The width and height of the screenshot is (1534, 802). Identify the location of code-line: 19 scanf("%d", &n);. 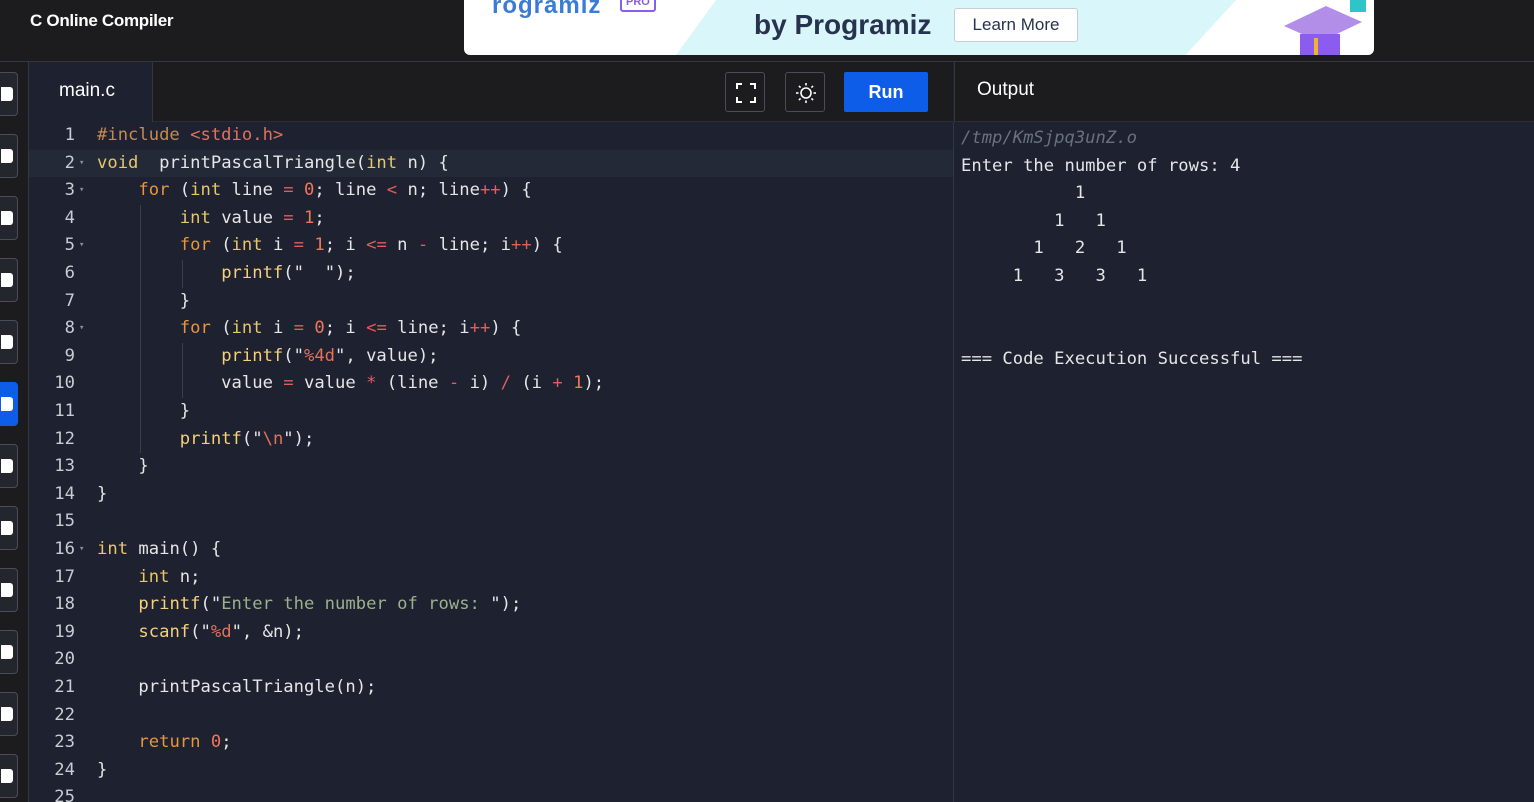
(491, 633).